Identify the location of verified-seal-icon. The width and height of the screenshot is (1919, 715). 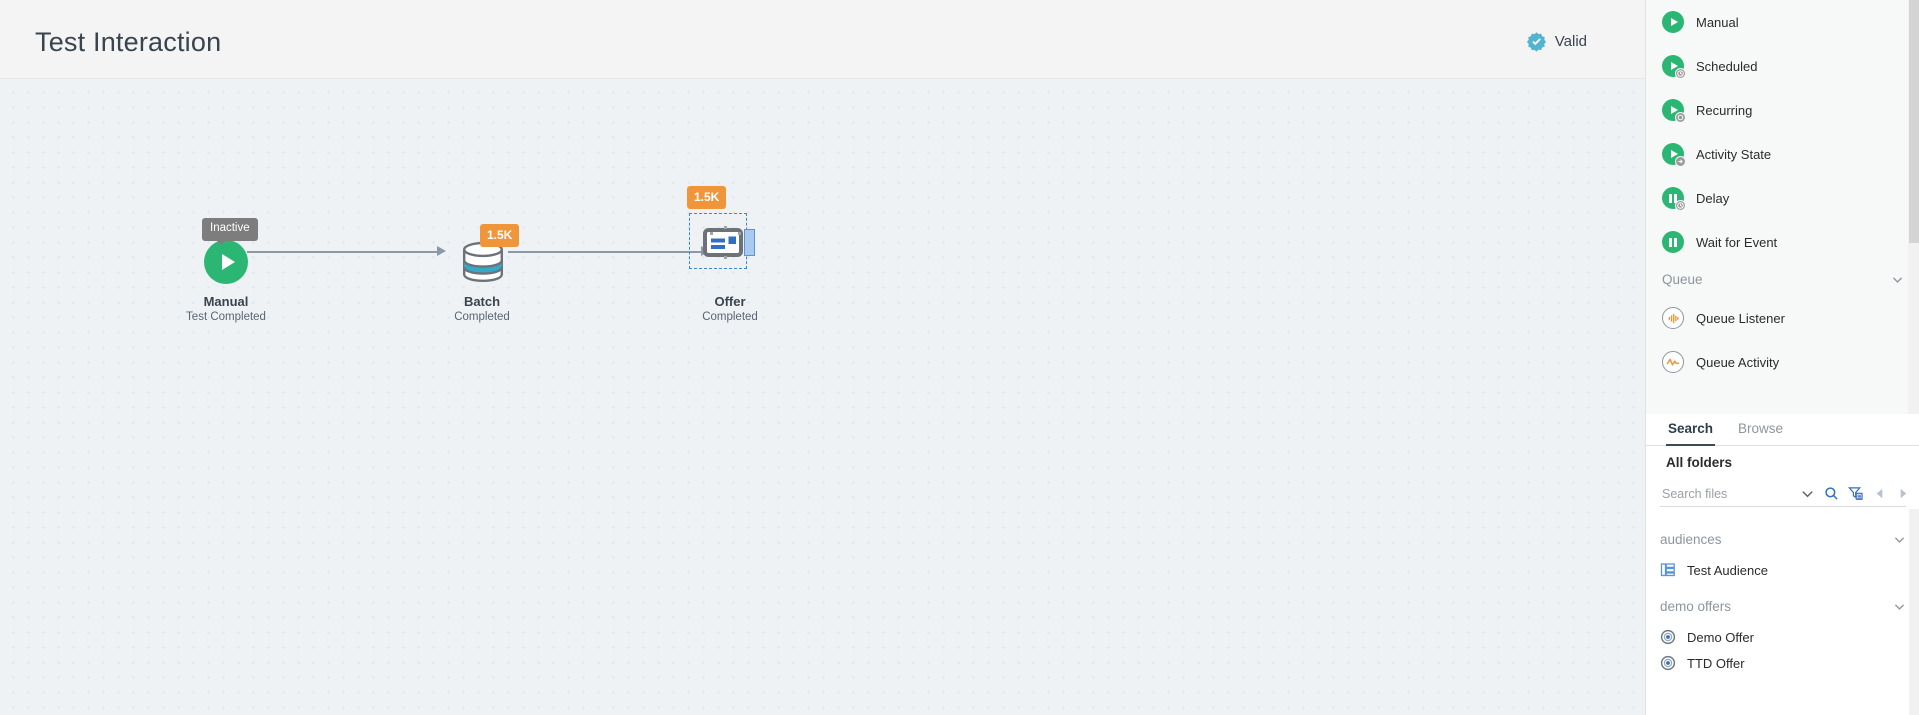
(1536, 41).